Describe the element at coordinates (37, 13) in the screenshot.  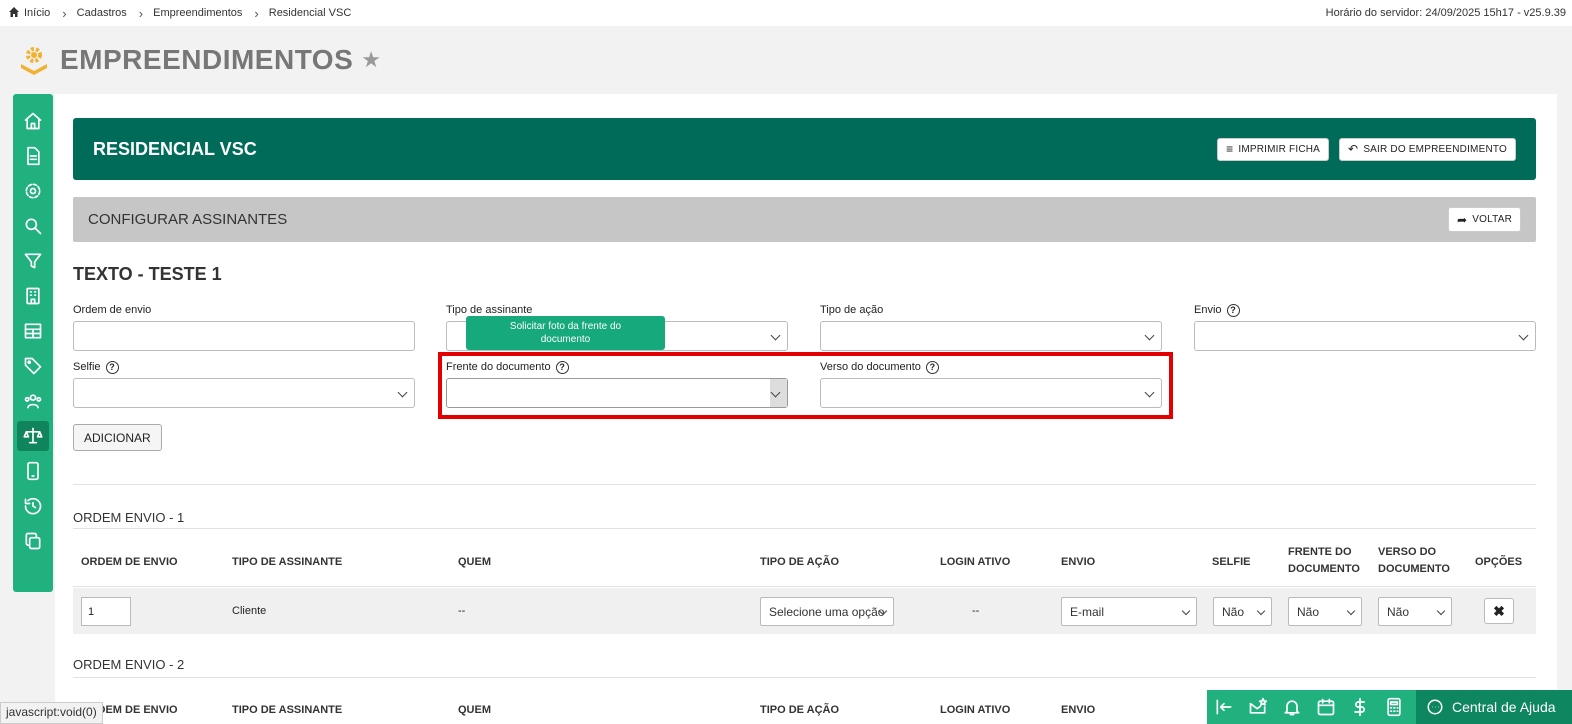
I see `breadcrumb-inicio: Início` at that location.